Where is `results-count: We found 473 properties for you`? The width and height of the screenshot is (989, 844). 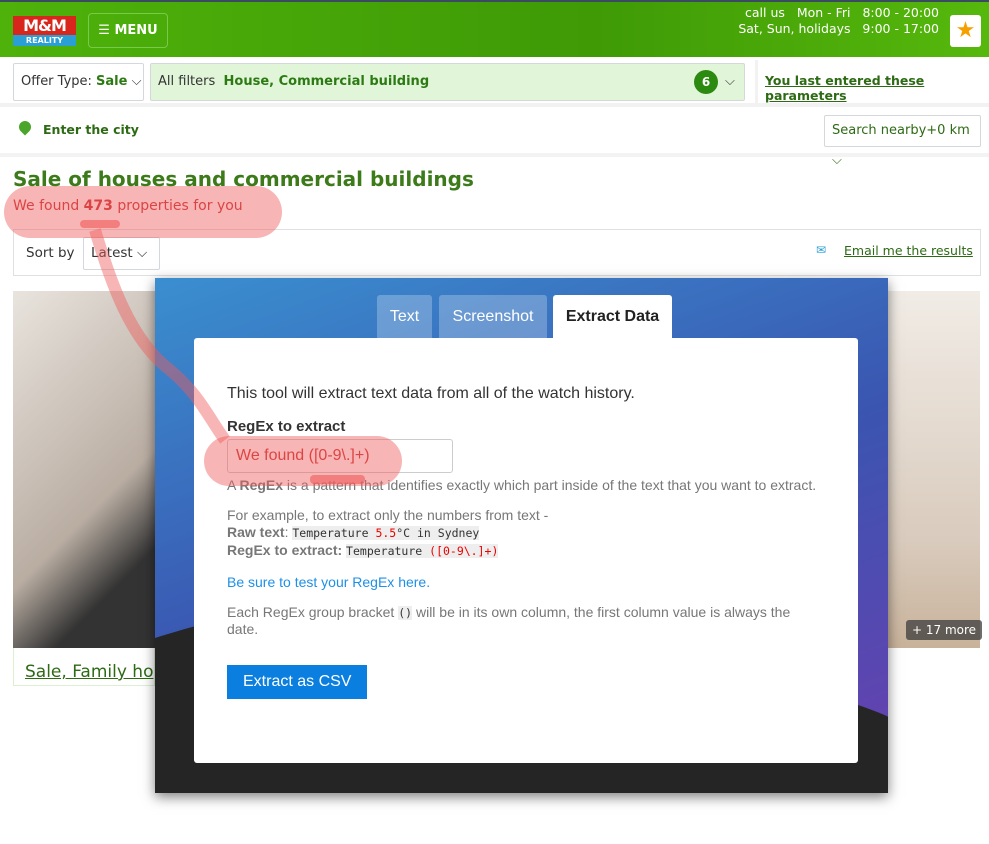 results-count: We found 473 properties for you is located at coordinates (128, 206).